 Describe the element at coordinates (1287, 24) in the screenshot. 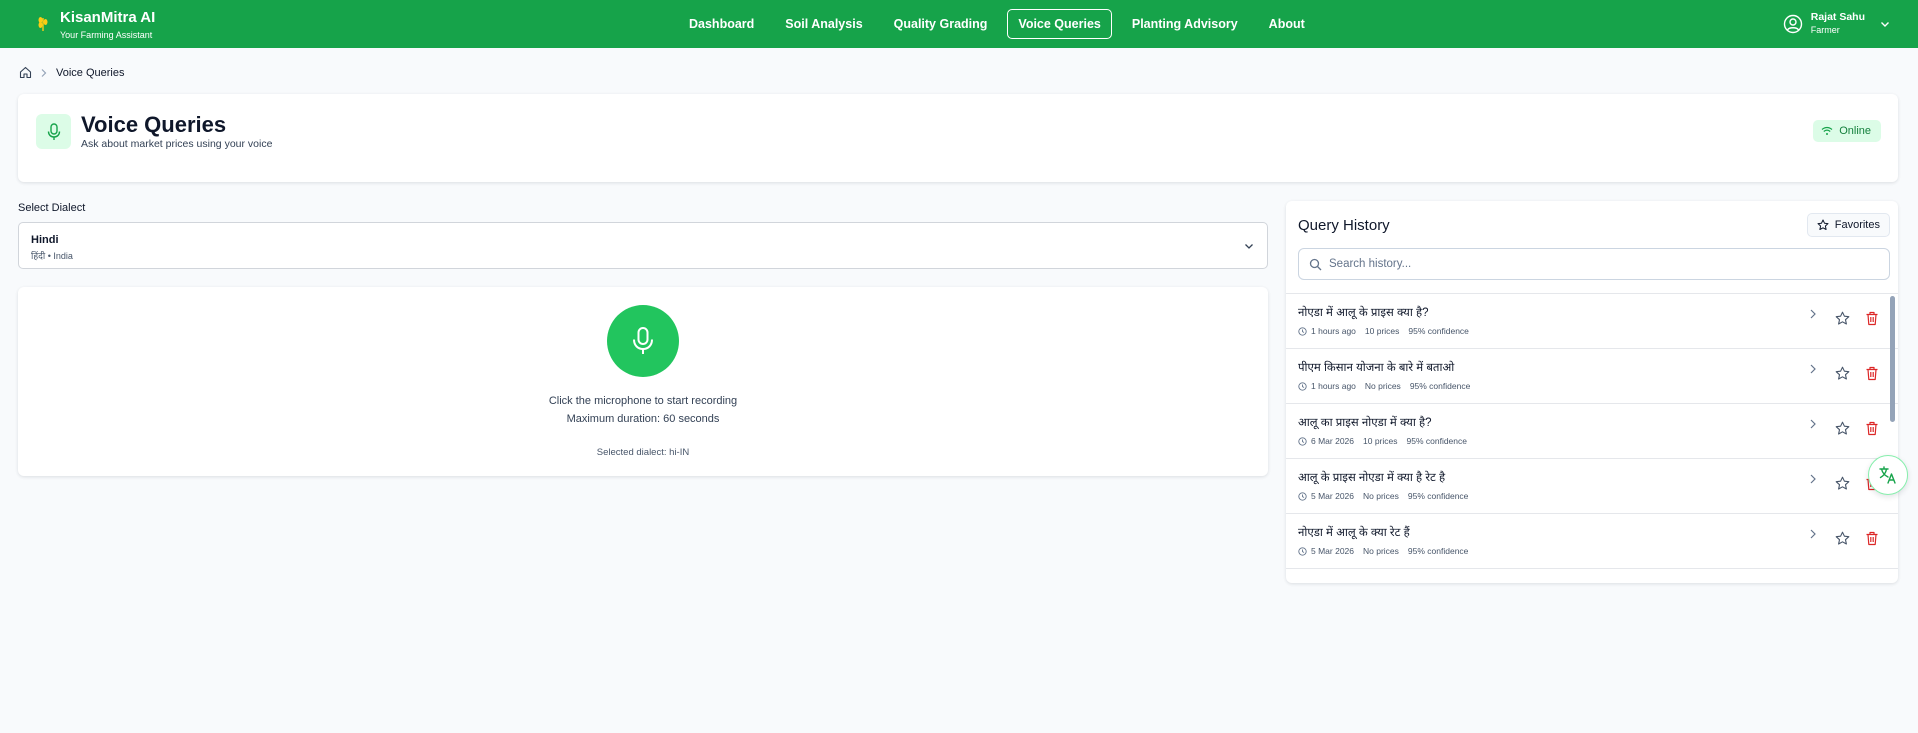

I see `nav-about: About` at that location.